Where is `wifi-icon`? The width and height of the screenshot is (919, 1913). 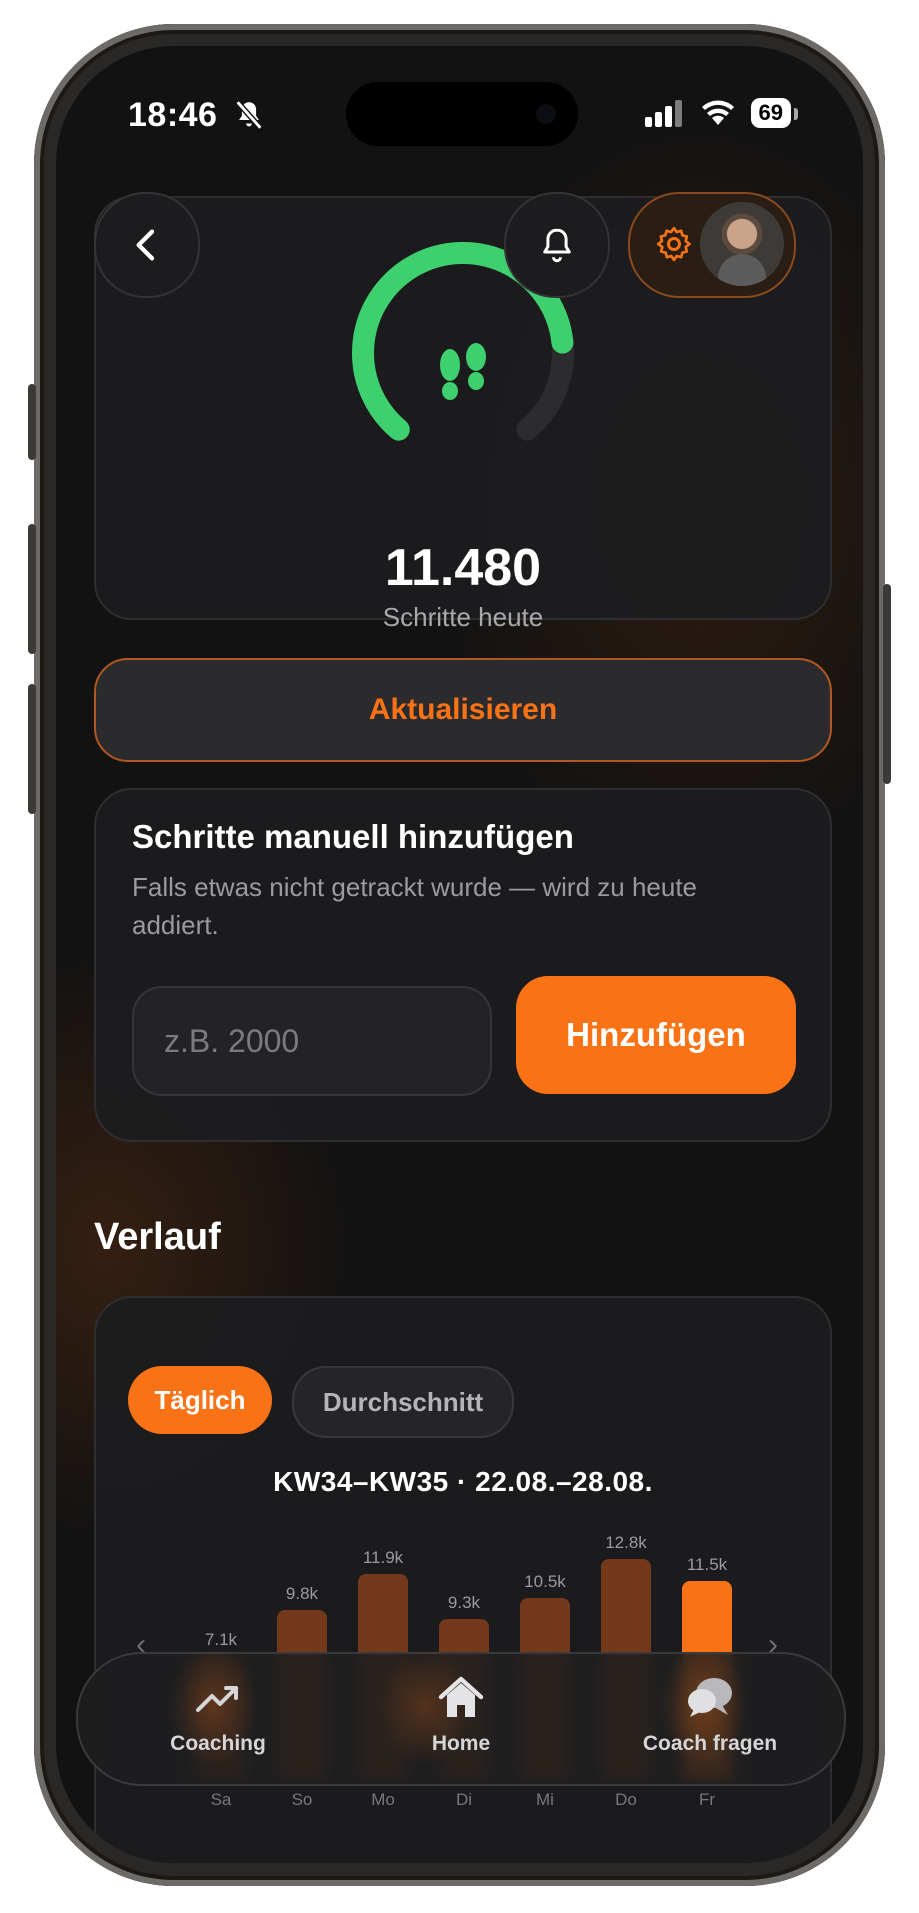
wifi-icon is located at coordinates (717, 112).